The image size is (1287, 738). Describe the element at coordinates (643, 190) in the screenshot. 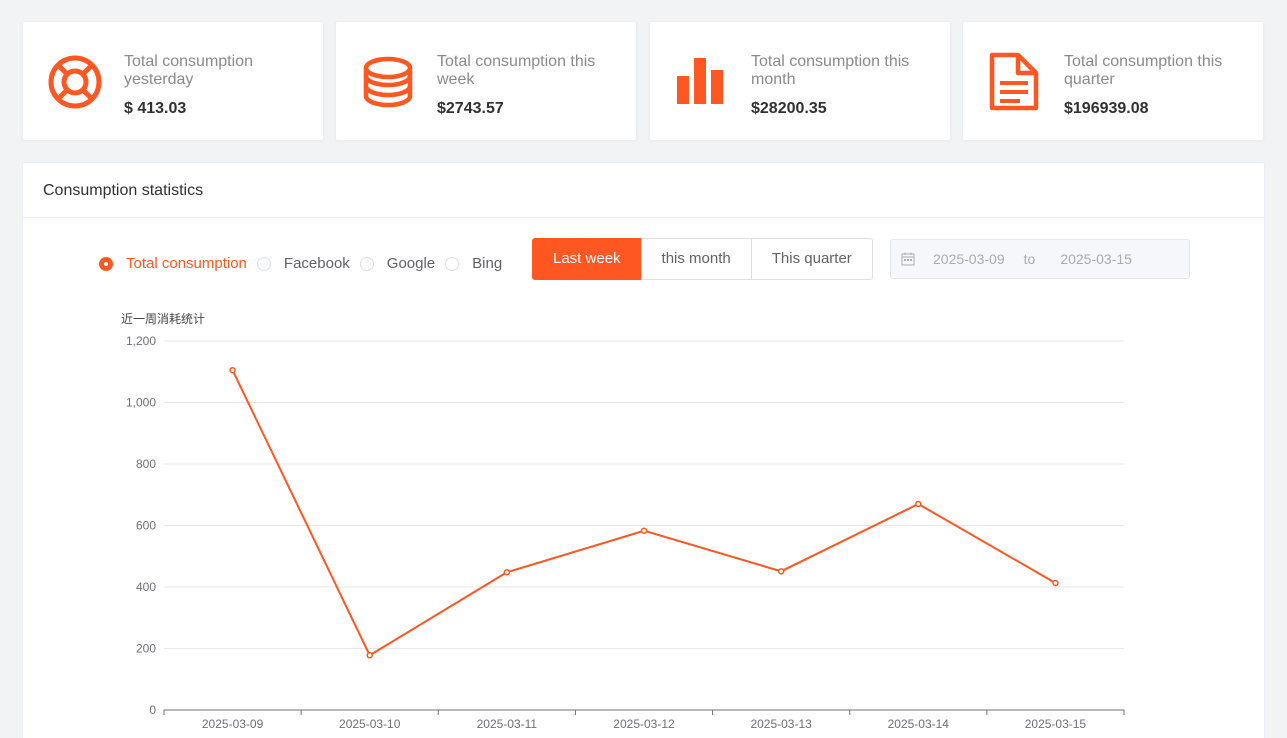

I see `panel-title: Consumption statistics` at that location.